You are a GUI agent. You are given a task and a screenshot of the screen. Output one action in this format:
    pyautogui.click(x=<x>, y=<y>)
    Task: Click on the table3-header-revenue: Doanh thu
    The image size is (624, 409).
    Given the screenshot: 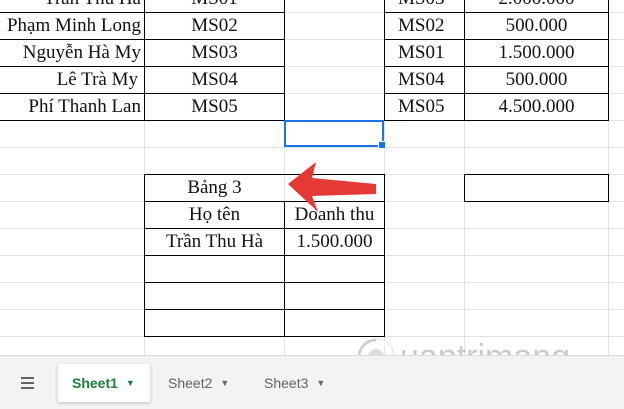 What is the action you would take?
    pyautogui.click(x=334, y=214)
    